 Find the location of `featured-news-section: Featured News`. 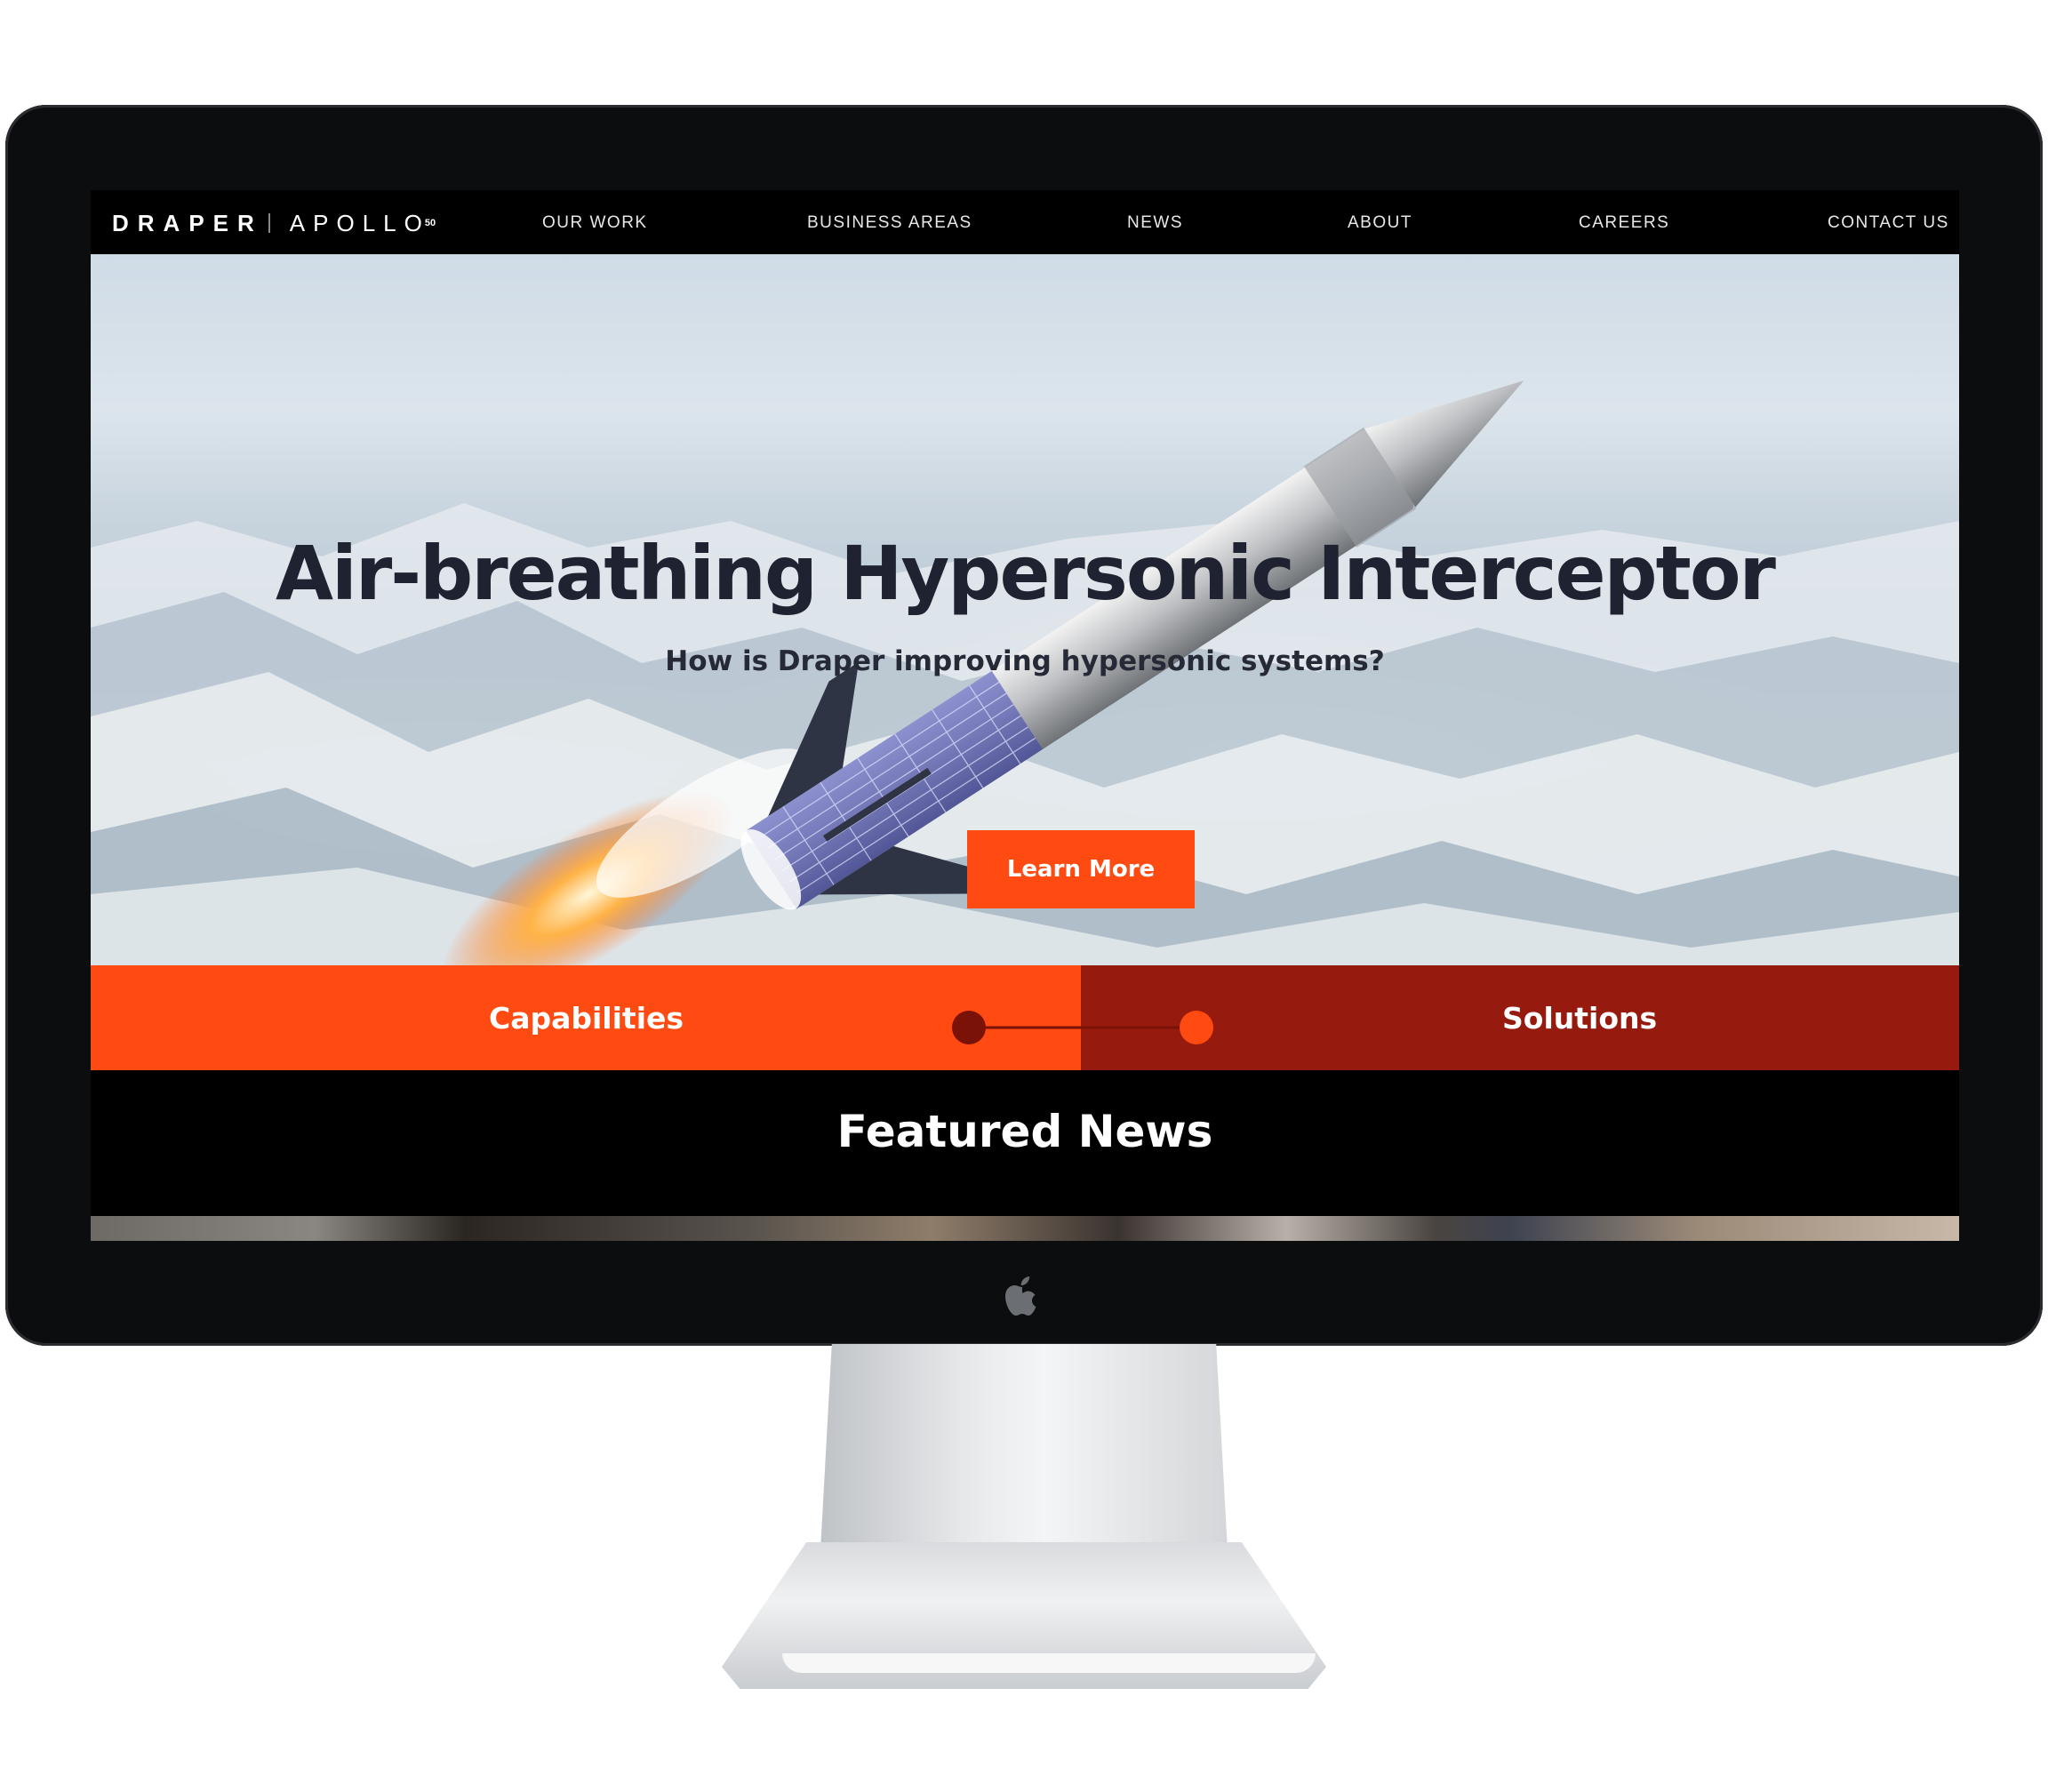

featured-news-section: Featured News is located at coordinates (1025, 1143).